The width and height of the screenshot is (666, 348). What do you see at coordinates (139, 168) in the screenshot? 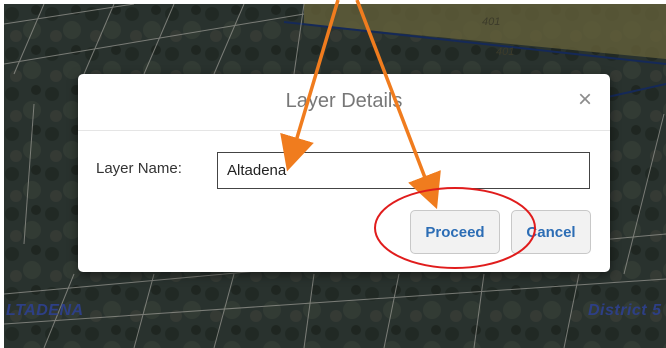
I see `layer-name-label: Layer Name:` at bounding box center [139, 168].